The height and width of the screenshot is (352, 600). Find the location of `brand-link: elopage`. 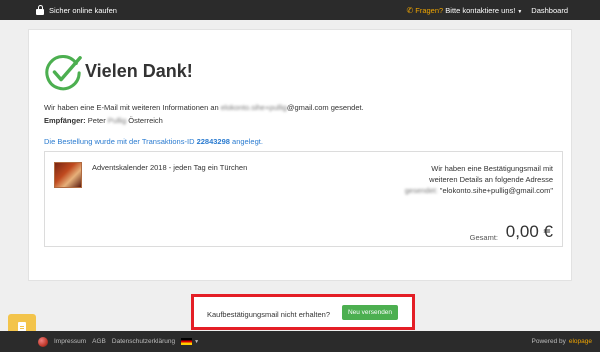

brand-link: elopage is located at coordinates (580, 341).